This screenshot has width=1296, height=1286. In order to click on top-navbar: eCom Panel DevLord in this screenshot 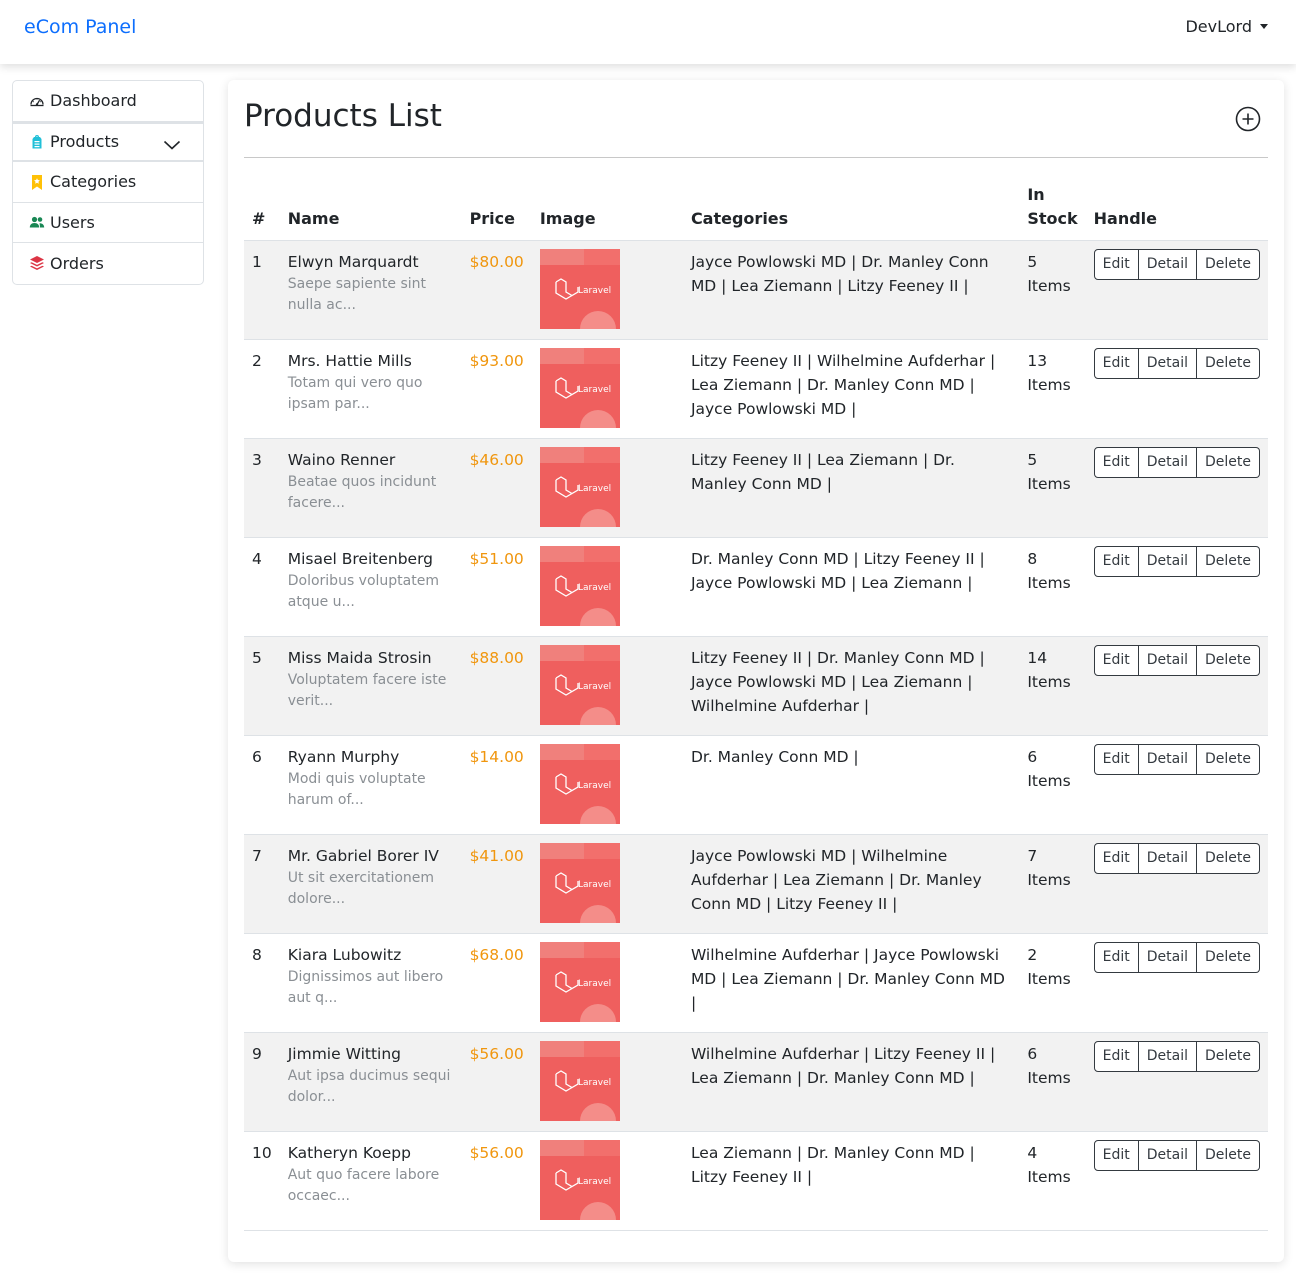, I will do `click(648, 32)`.